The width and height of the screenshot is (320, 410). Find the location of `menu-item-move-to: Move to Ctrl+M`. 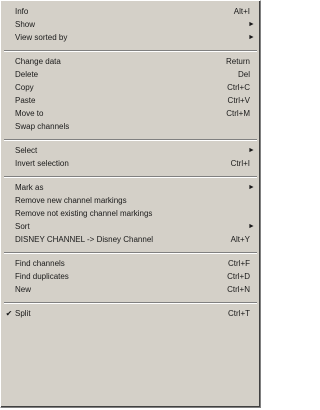

menu-item-move-to: Move to Ctrl+M is located at coordinates (130, 113).